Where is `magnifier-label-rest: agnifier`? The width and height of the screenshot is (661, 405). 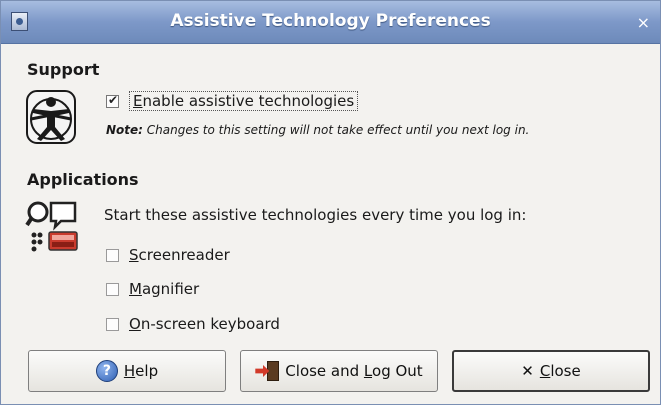
magnifier-label-rest: agnifier is located at coordinates (170, 289).